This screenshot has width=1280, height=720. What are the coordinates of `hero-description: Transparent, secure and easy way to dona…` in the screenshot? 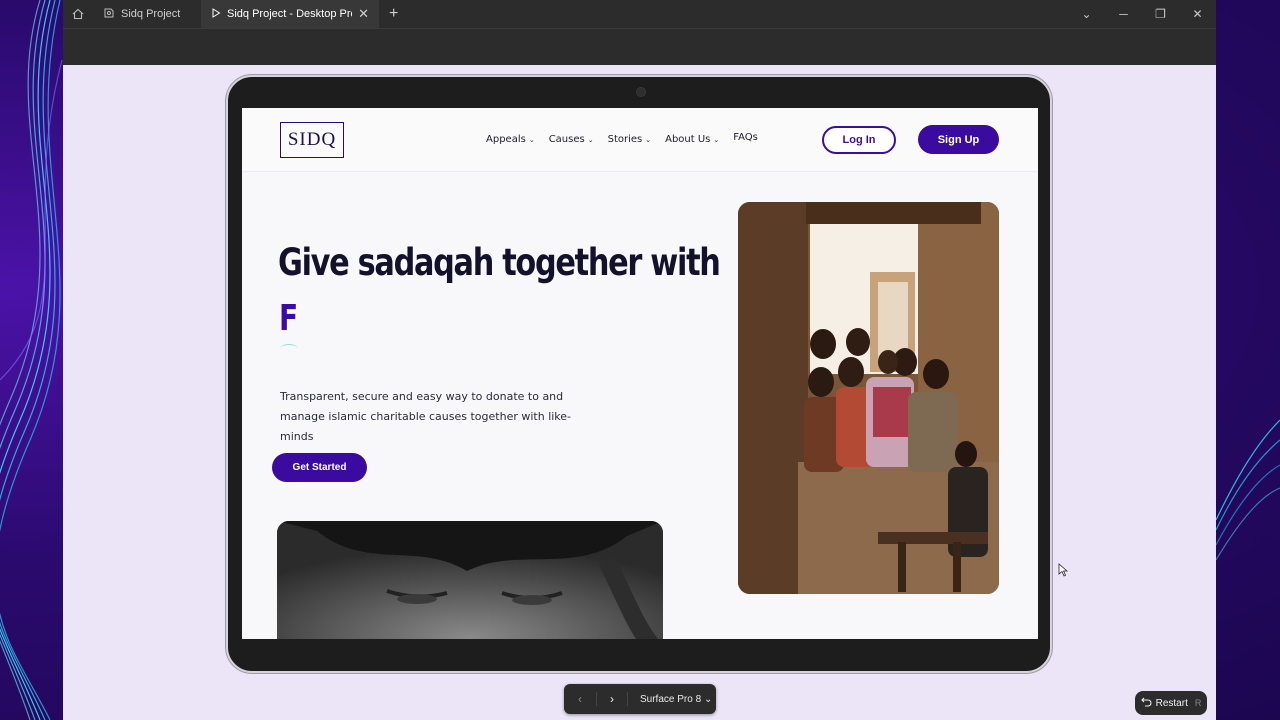 It's located at (426, 416).